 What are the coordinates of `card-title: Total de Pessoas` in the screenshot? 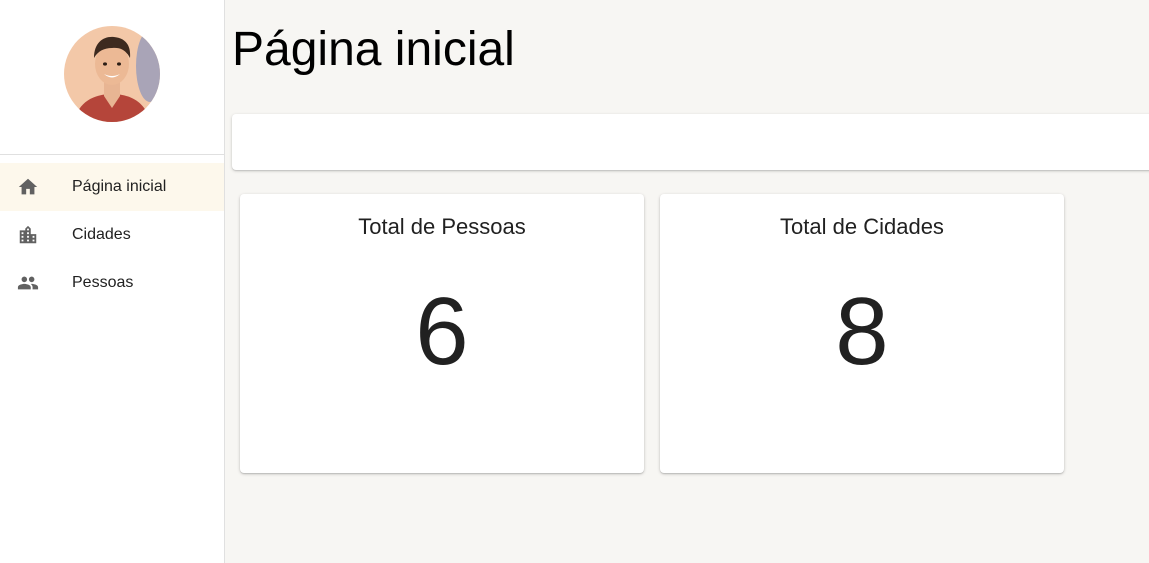 It's located at (442, 226).